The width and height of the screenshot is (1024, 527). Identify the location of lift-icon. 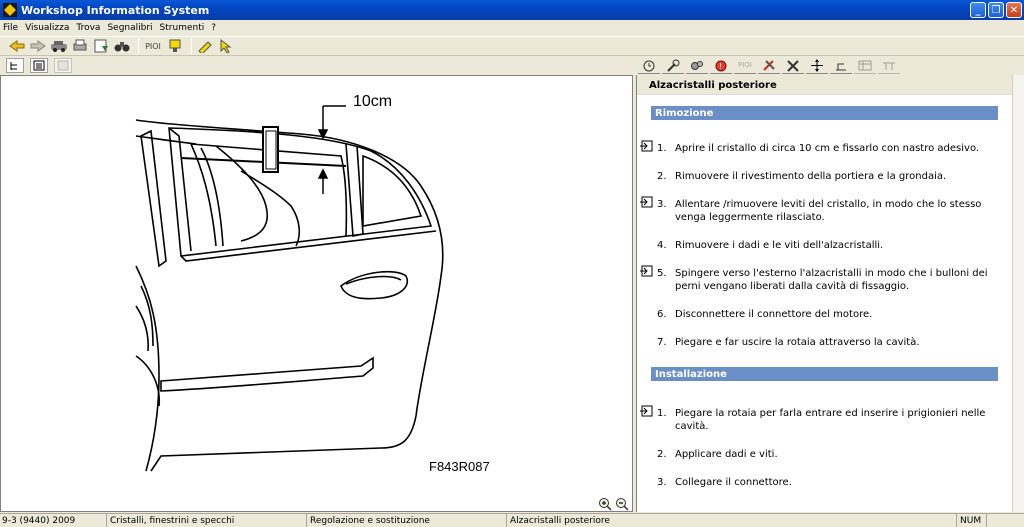
(841, 66).